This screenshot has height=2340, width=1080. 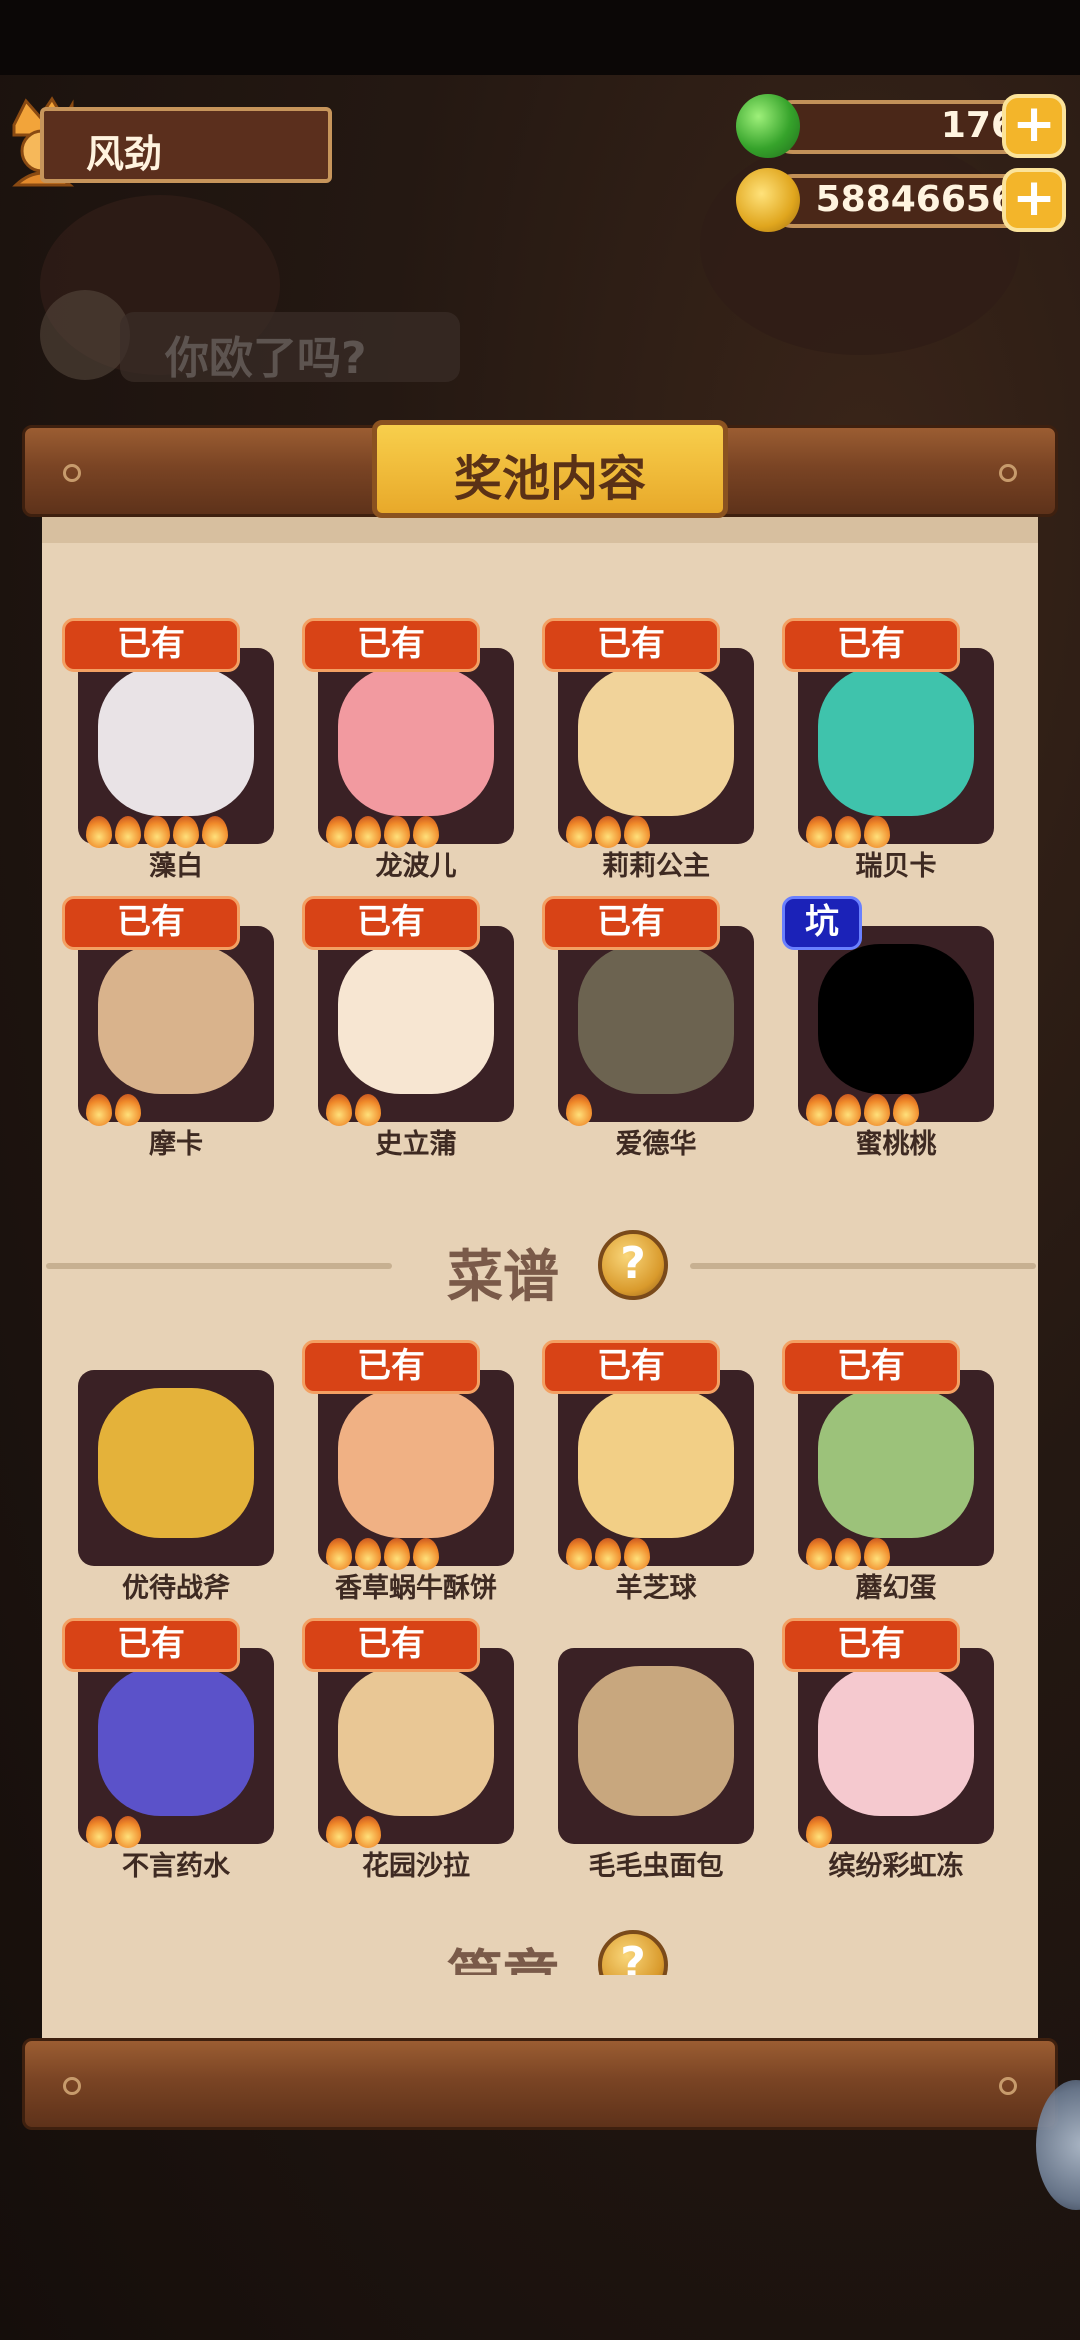 I want to click on character-card: 已有摩卡, so click(x=182, y=1028).